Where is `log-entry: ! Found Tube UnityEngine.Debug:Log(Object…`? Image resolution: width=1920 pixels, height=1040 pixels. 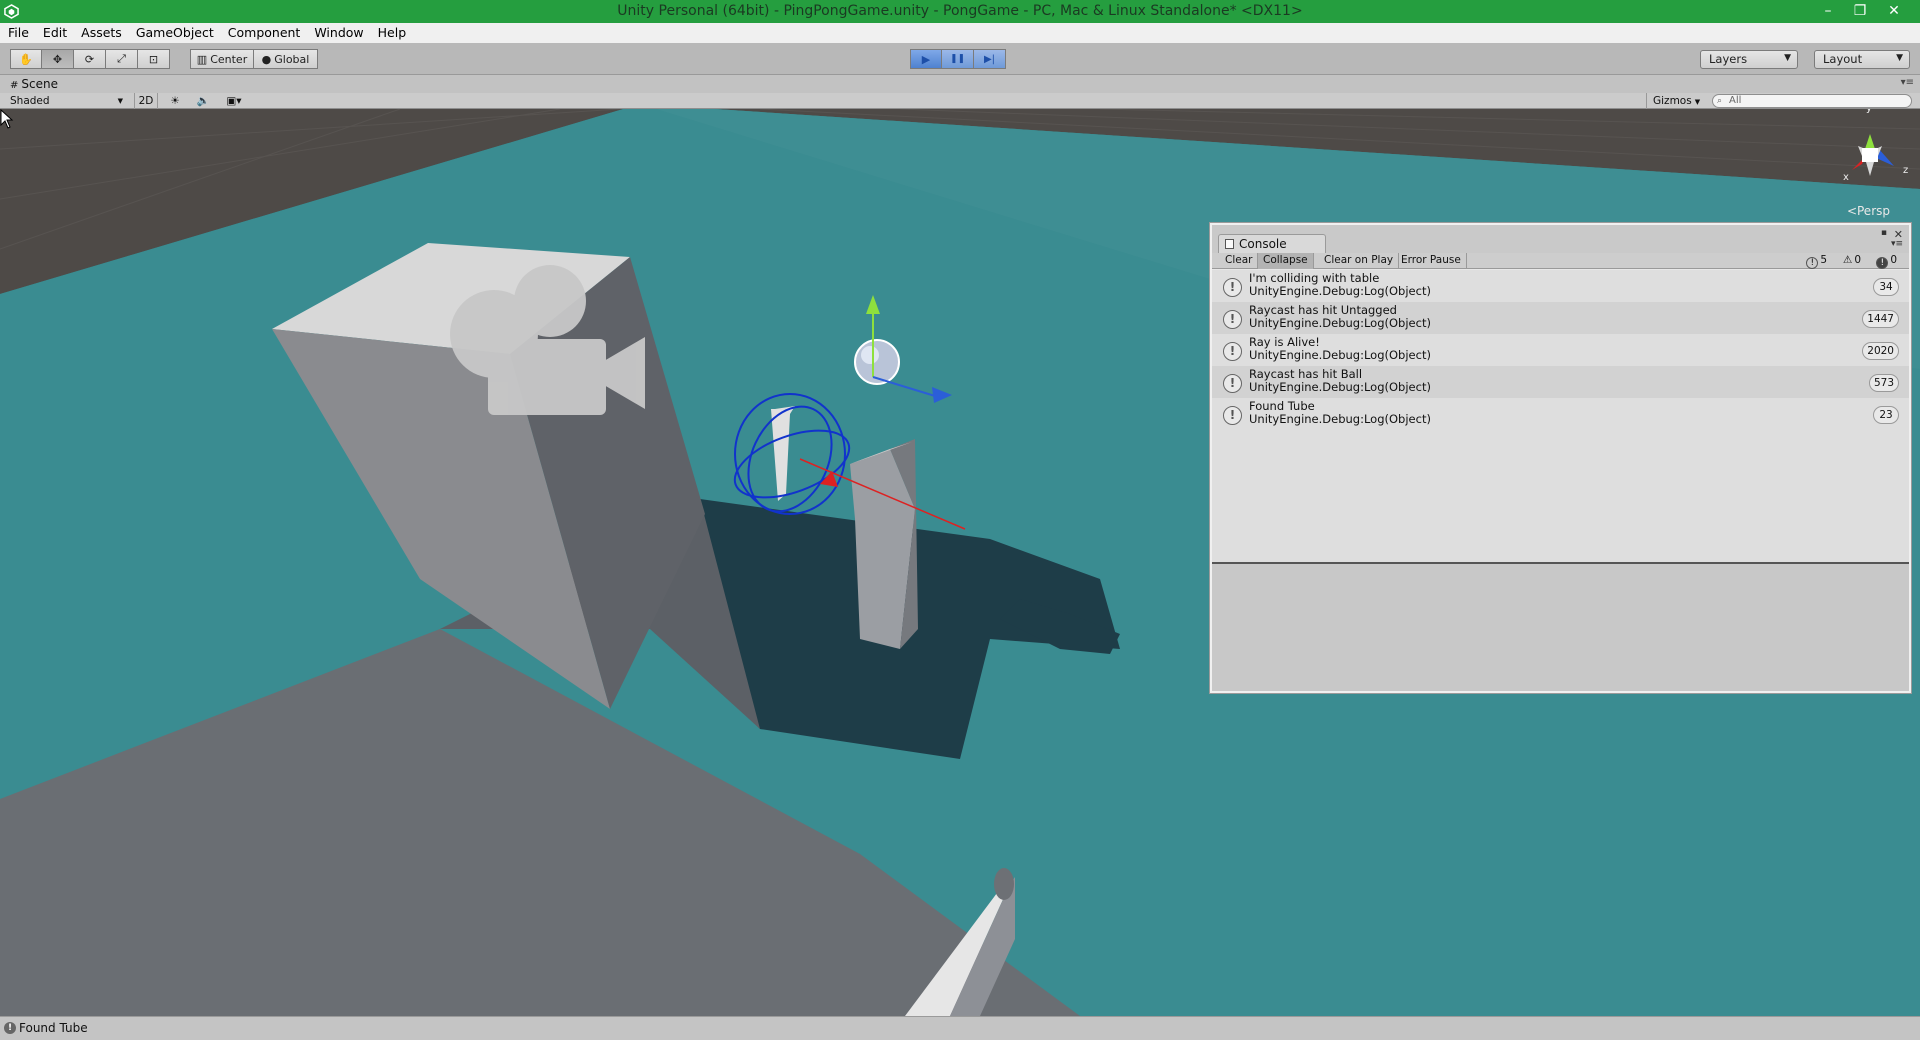
log-entry: ! Found Tube UnityEngine.Debug:Log(Object… is located at coordinates (1560, 414).